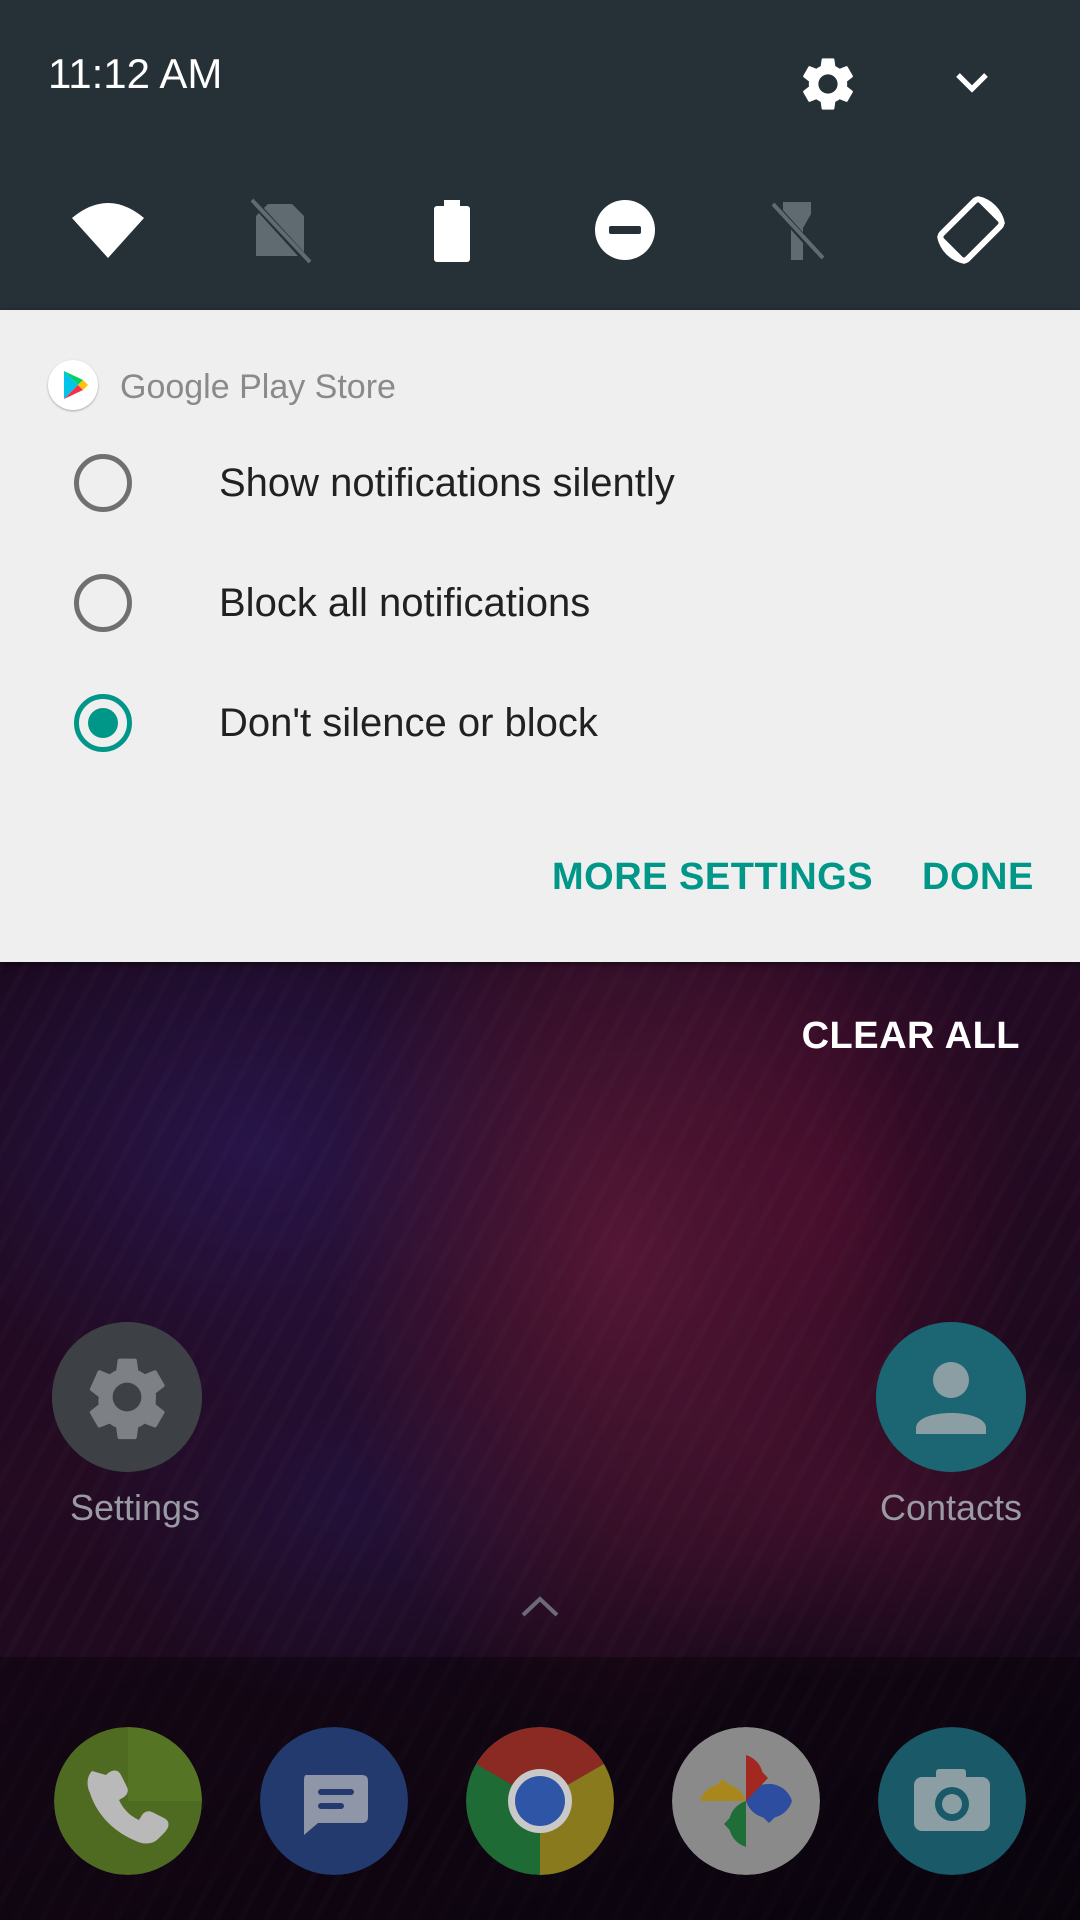  I want to click on messages-app, so click(334, 1801).